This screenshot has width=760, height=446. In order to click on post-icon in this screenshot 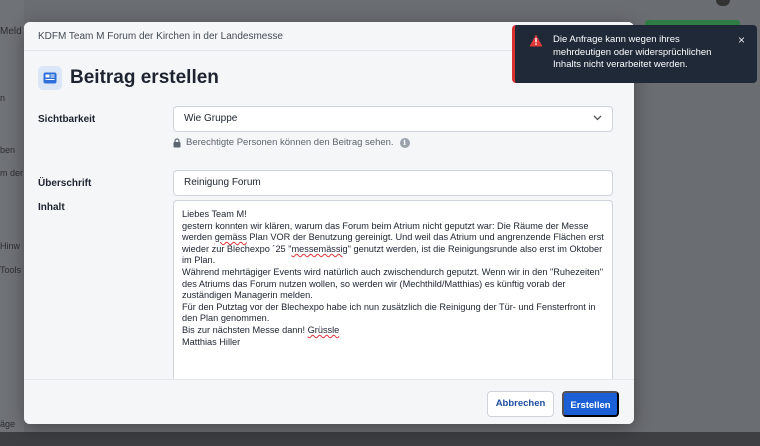, I will do `click(50, 78)`.